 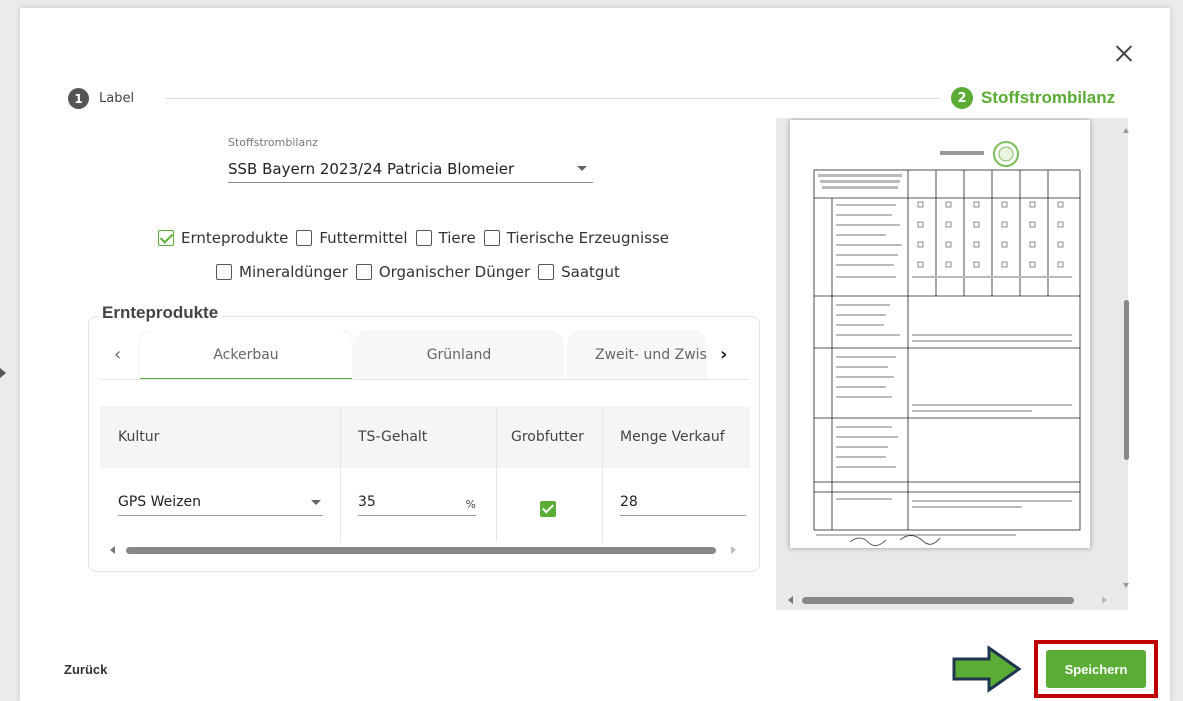 I want to click on tab-zweit-und-zwischenfruechte: Zweit- und Zwisc, so click(x=637, y=354).